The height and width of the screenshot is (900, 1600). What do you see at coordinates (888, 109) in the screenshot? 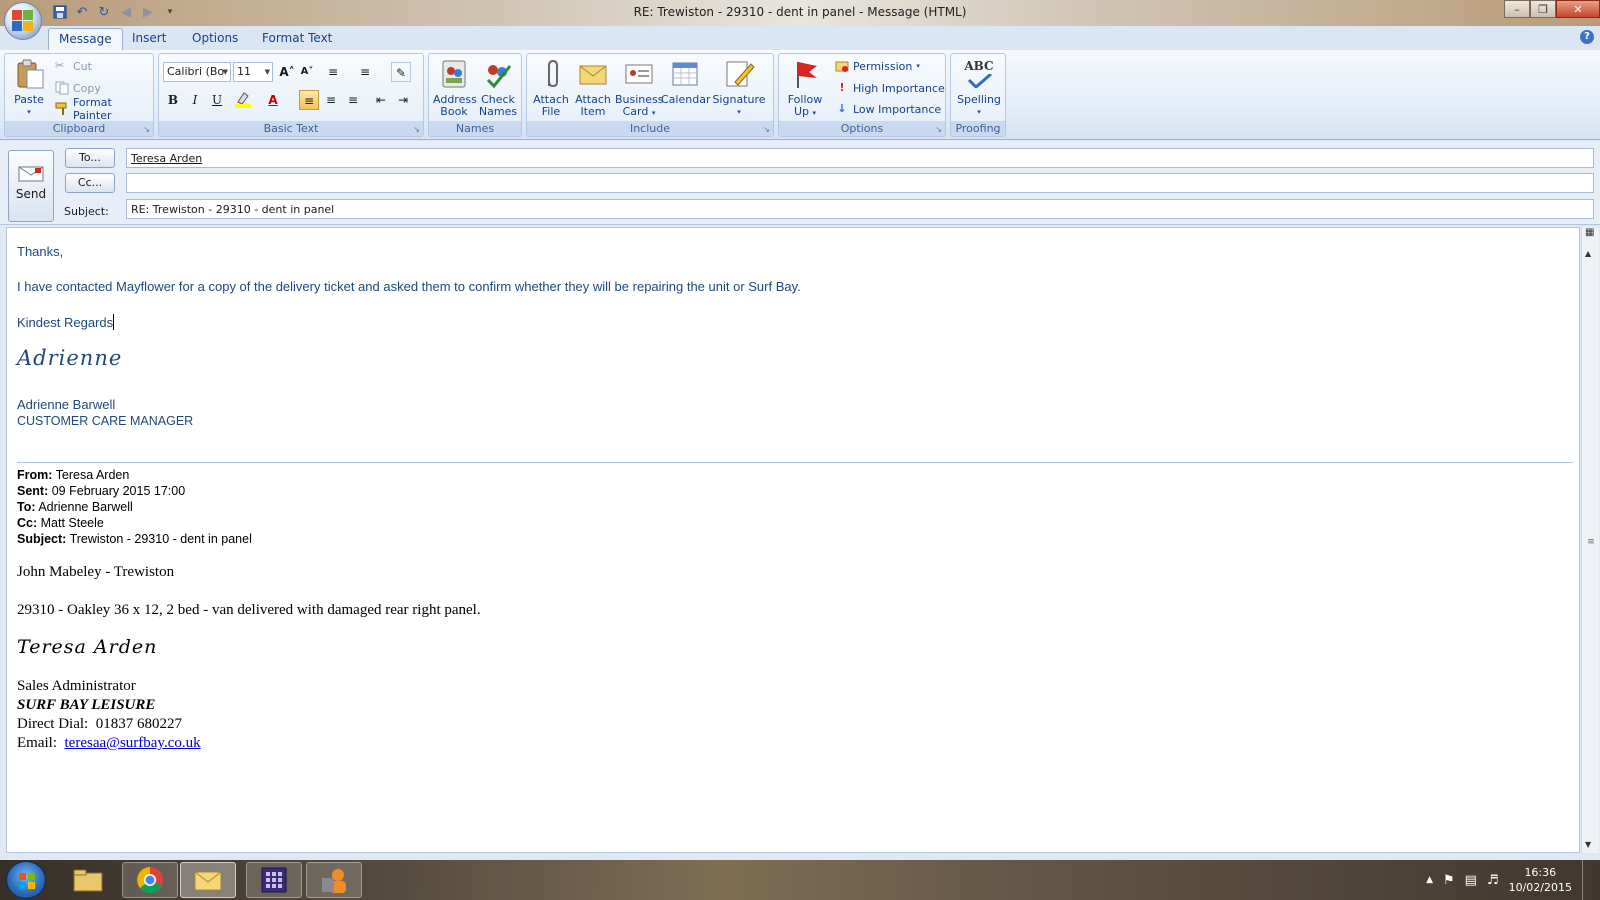
I see `low-importance-button: ↓ Low Importance` at bounding box center [888, 109].